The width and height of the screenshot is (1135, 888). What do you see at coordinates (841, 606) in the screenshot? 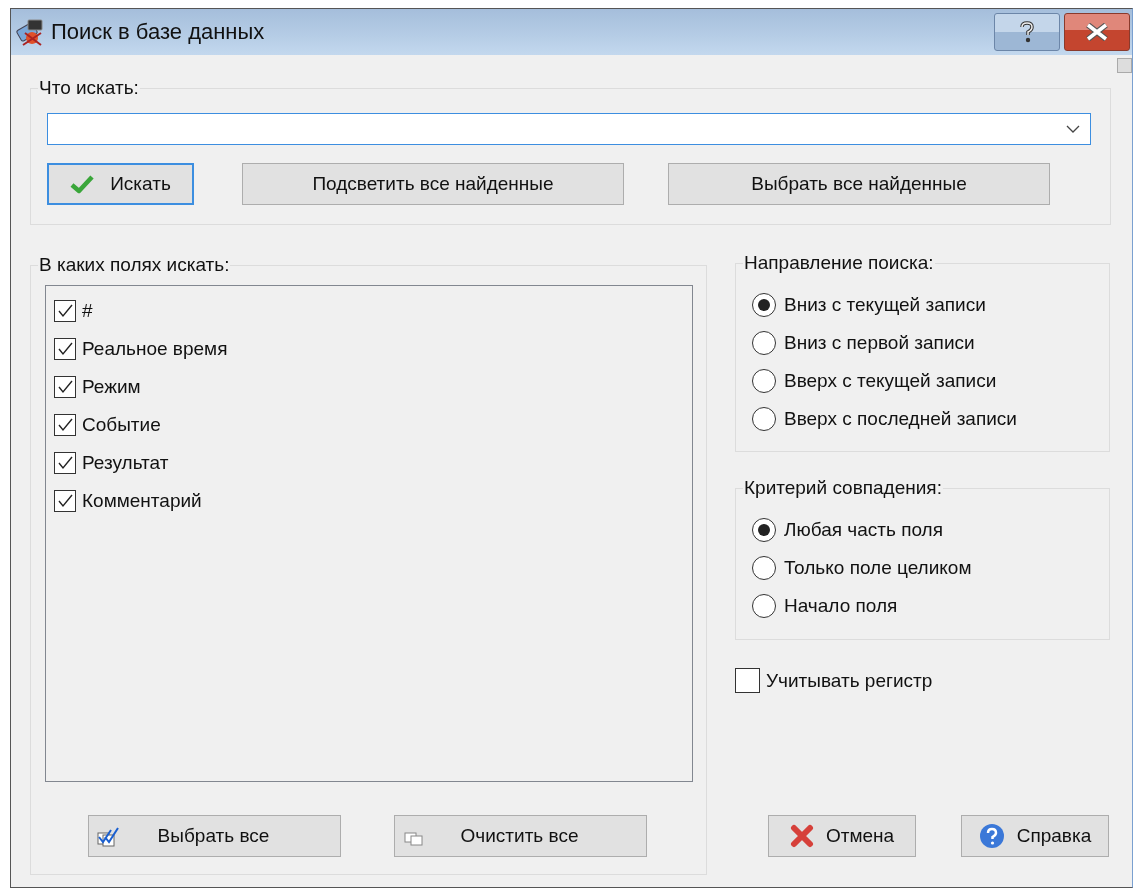
I see `radio-label: Начало поля` at bounding box center [841, 606].